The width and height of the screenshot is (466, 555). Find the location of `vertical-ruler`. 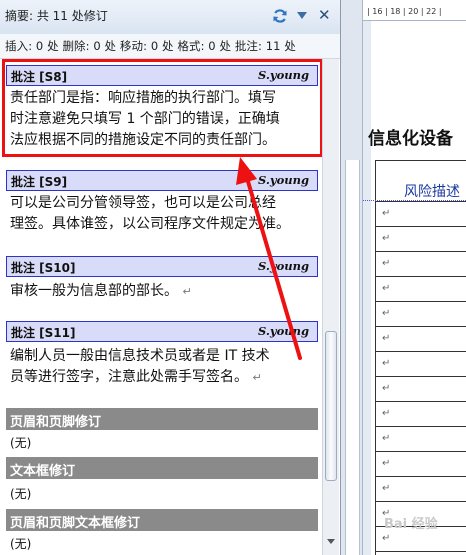

vertical-ruler is located at coordinates (352, 277).